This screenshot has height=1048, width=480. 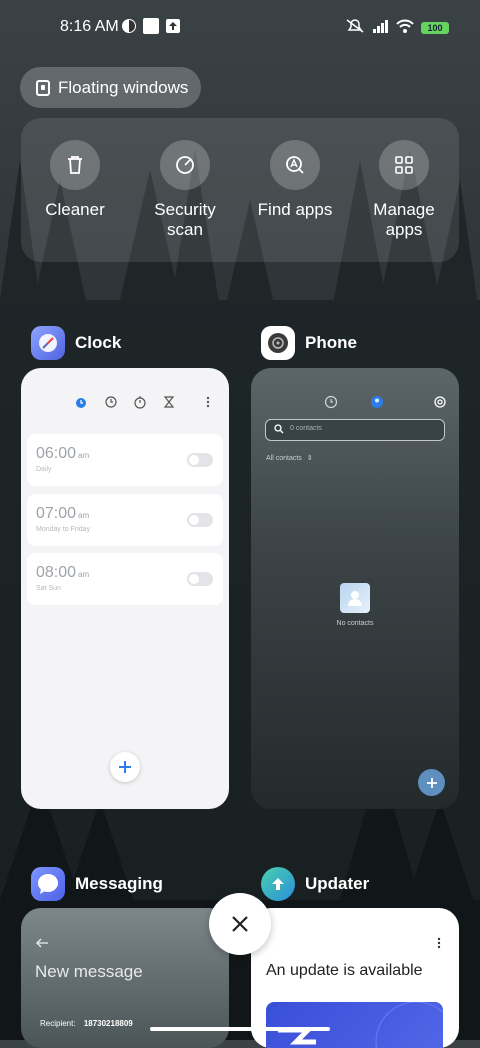 What do you see at coordinates (89, 26) in the screenshot?
I see `status-time: 8:16 AM` at bounding box center [89, 26].